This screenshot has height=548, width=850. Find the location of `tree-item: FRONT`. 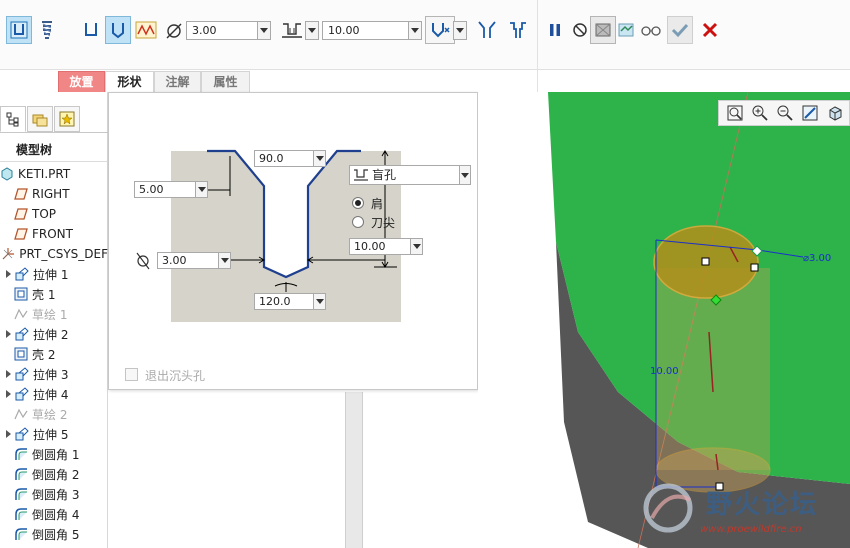

tree-item: FRONT is located at coordinates (54, 234).